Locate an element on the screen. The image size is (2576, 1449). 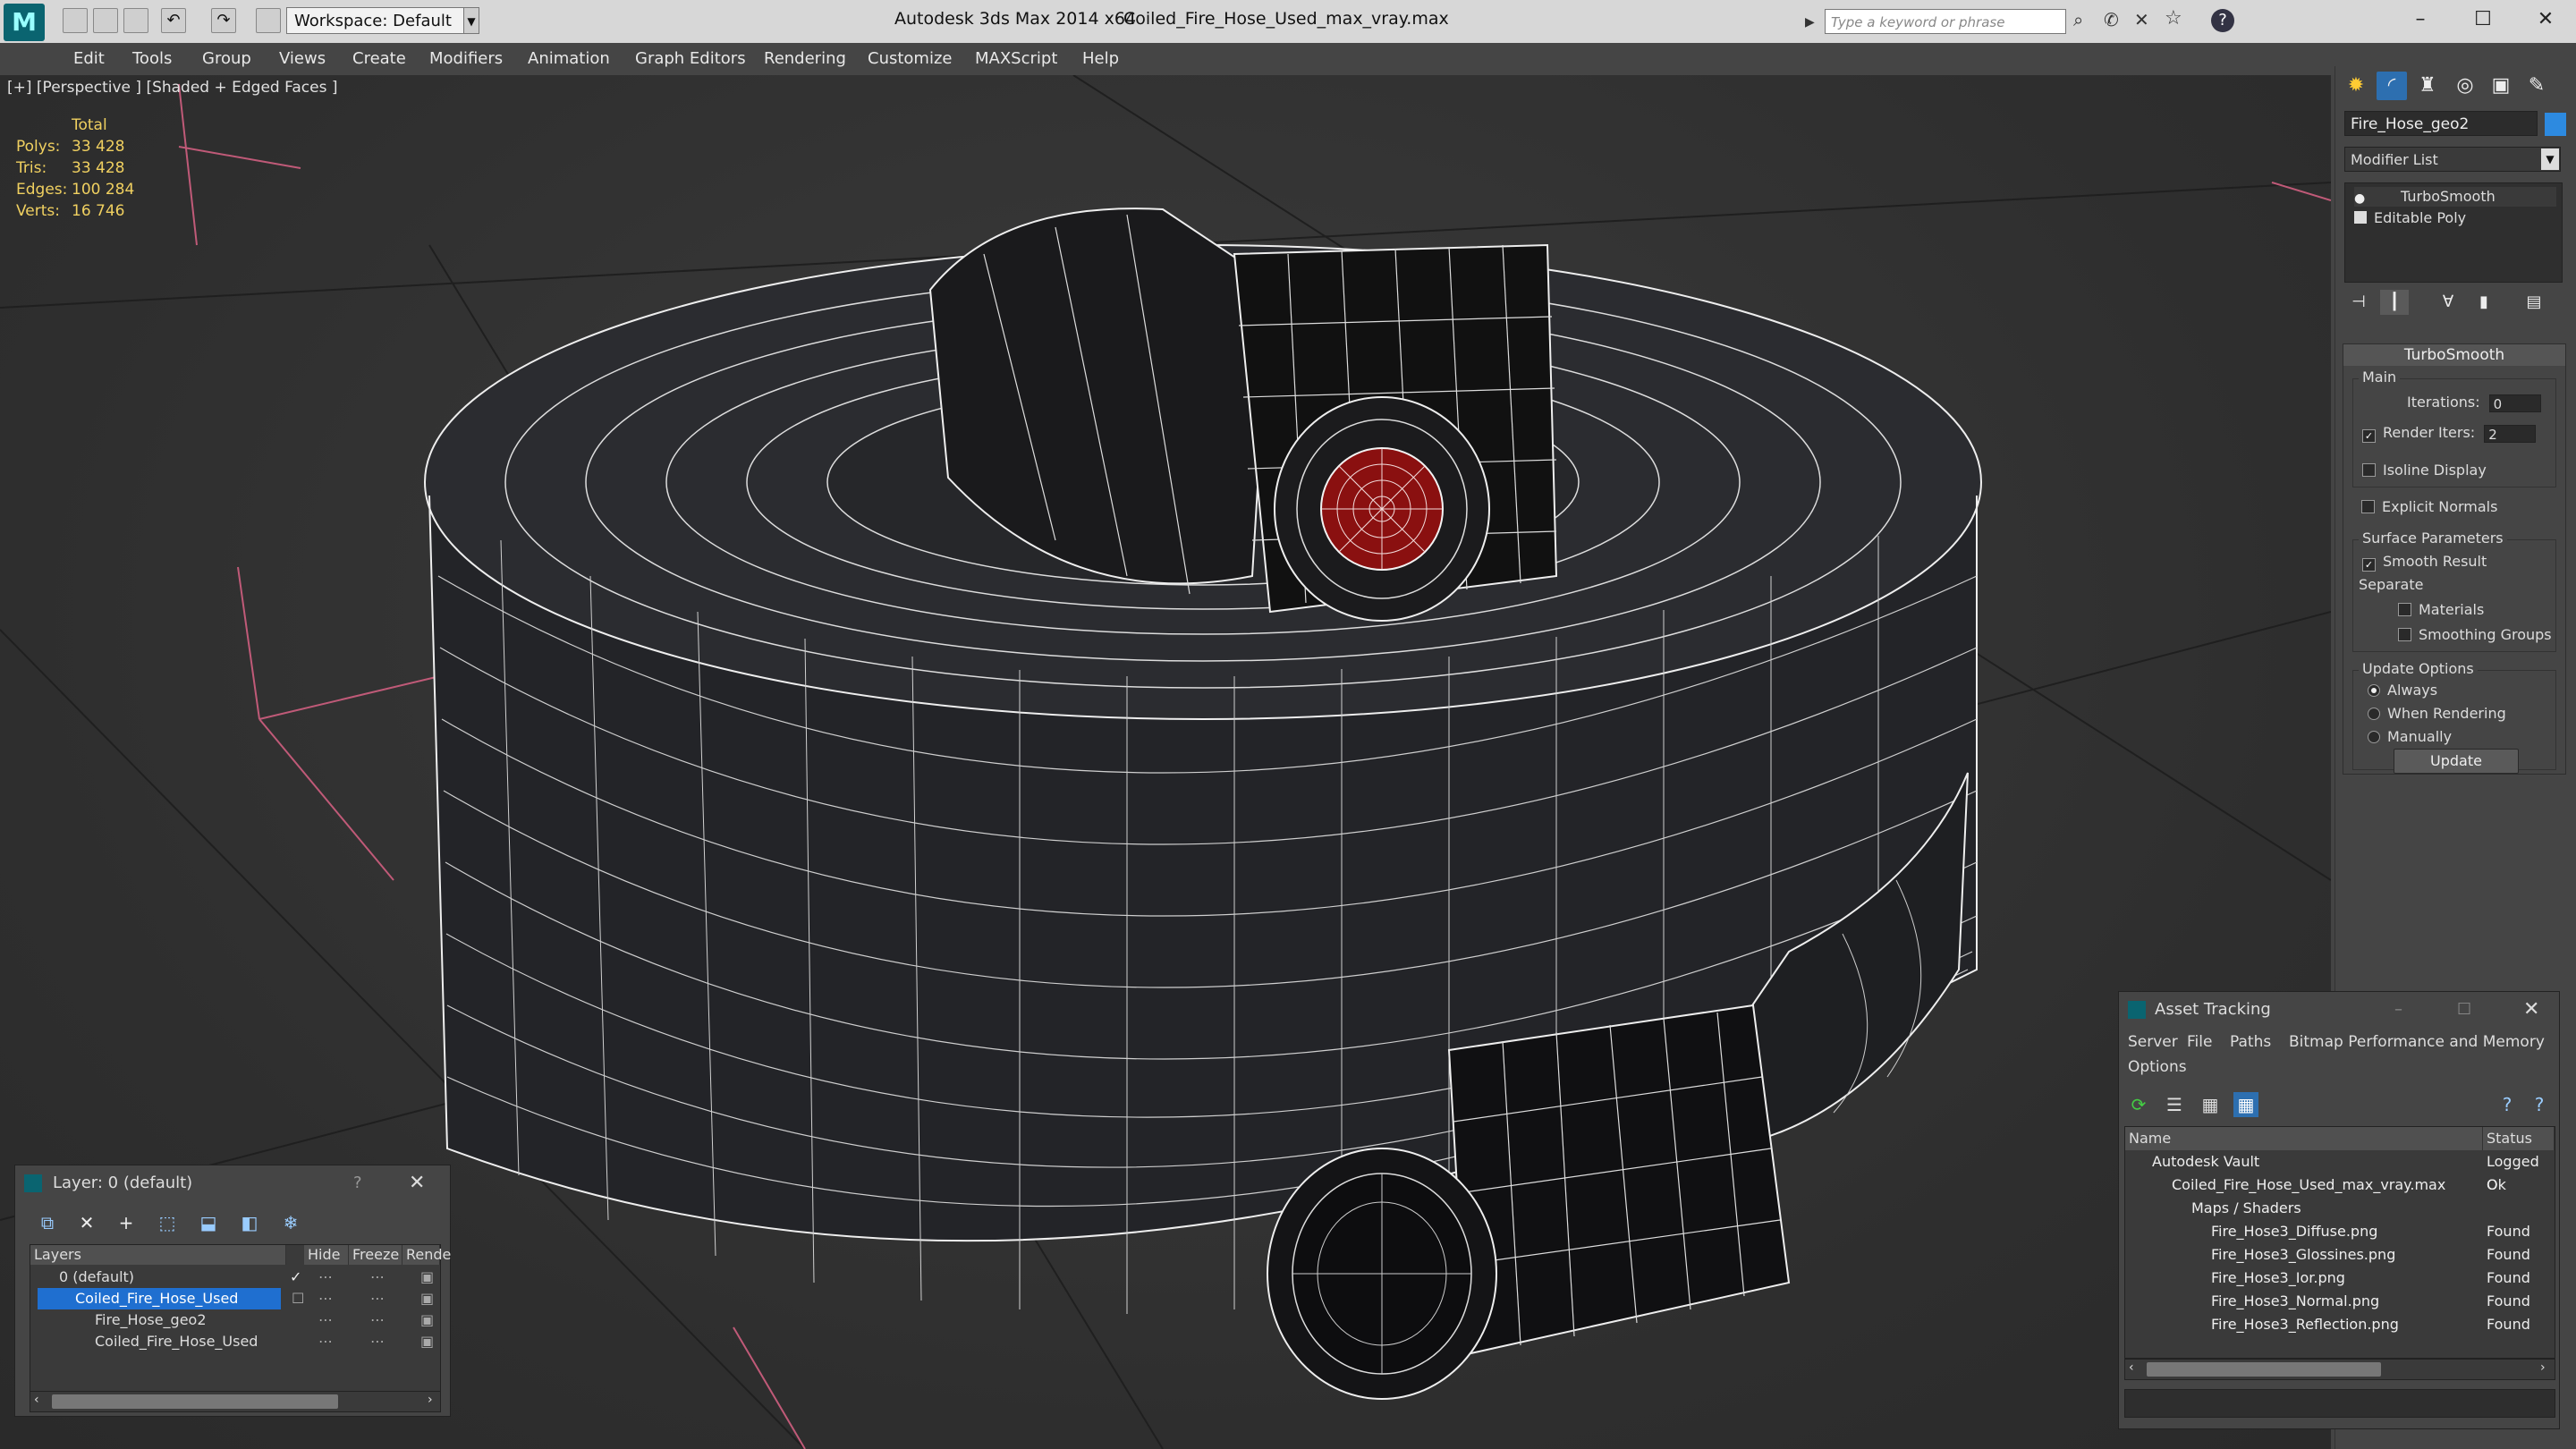
update-button: Update is located at coordinates (2456, 761).